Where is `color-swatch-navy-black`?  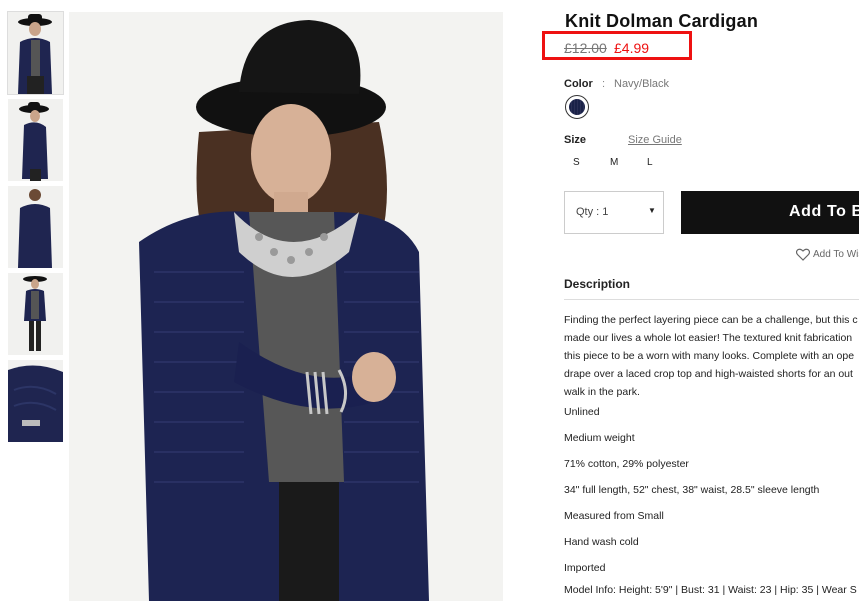 color-swatch-navy-black is located at coordinates (577, 107).